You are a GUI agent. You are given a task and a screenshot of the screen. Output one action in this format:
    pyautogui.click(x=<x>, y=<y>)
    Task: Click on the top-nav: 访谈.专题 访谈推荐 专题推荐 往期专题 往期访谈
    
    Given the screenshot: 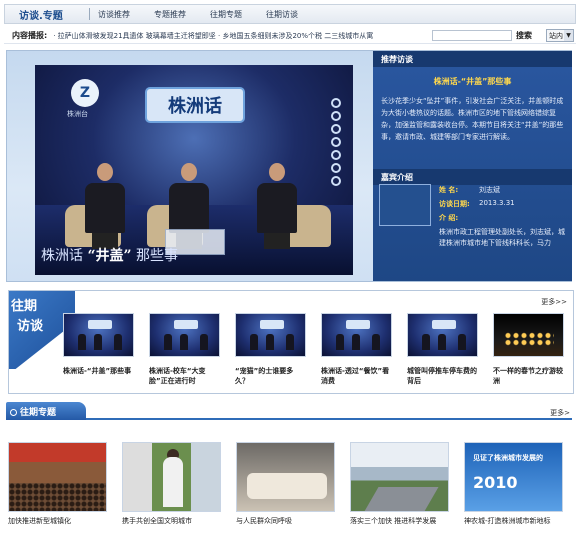 What is the action you would take?
    pyautogui.click(x=290, y=14)
    